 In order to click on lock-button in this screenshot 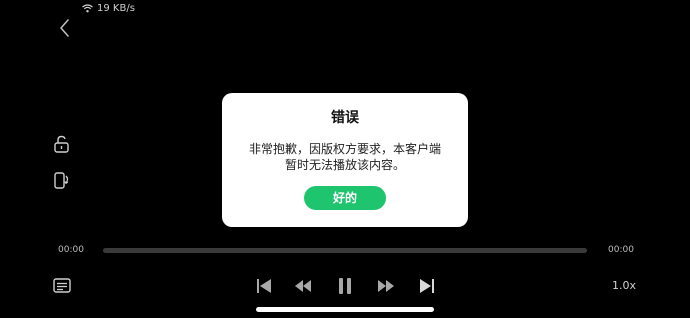, I will do `click(62, 144)`.